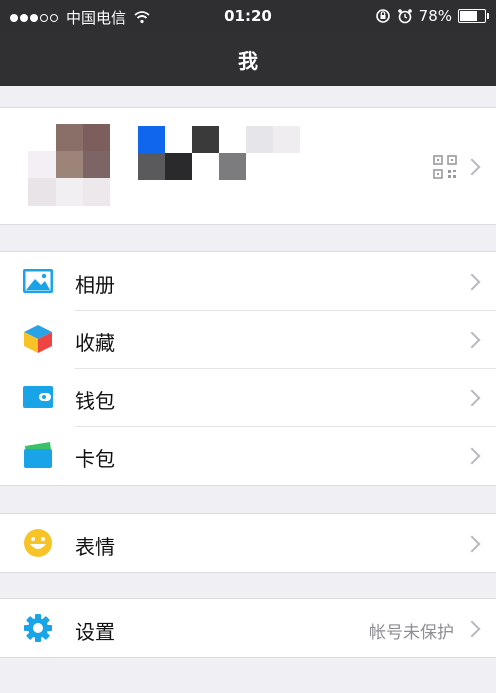 The image size is (496, 693). What do you see at coordinates (382, 16) in the screenshot?
I see `rotation-lock-icon` at bounding box center [382, 16].